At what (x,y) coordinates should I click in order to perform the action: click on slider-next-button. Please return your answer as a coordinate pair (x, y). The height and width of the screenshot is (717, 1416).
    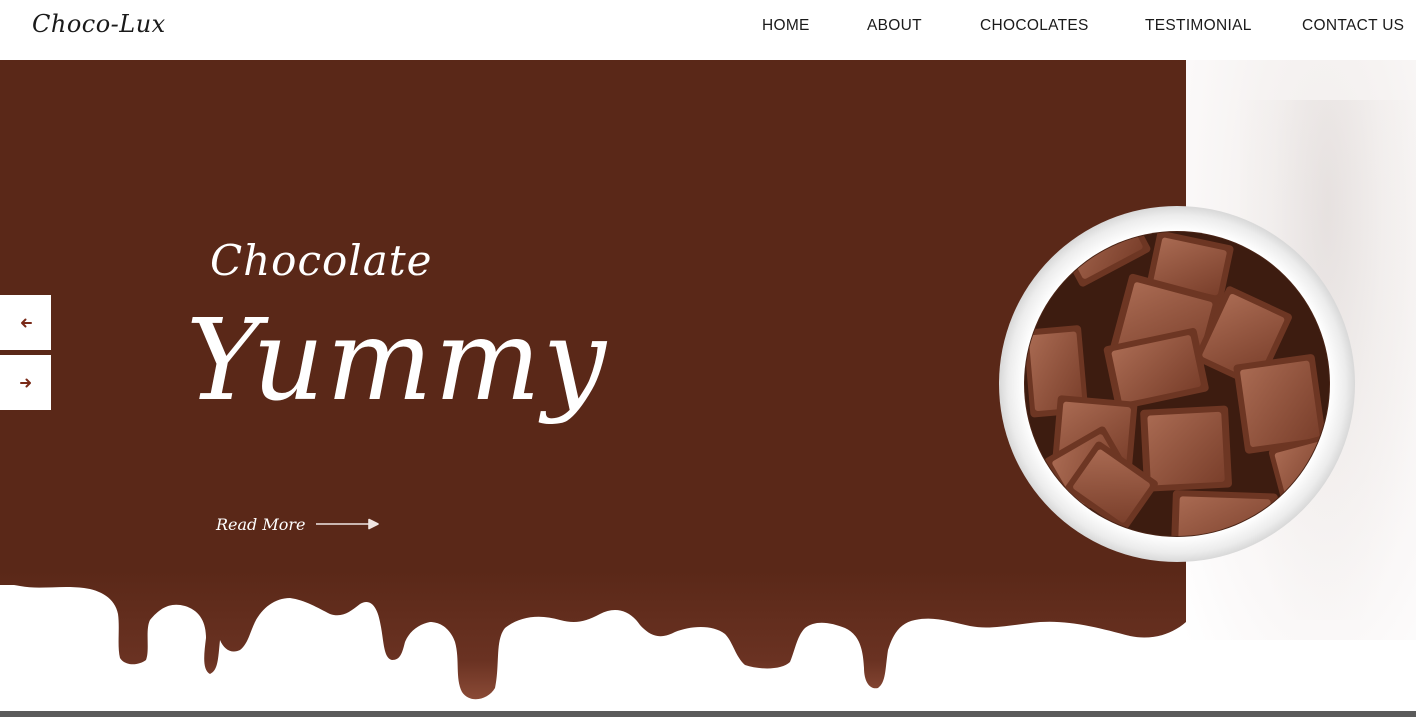
    Looking at the image, I should click on (25, 382).